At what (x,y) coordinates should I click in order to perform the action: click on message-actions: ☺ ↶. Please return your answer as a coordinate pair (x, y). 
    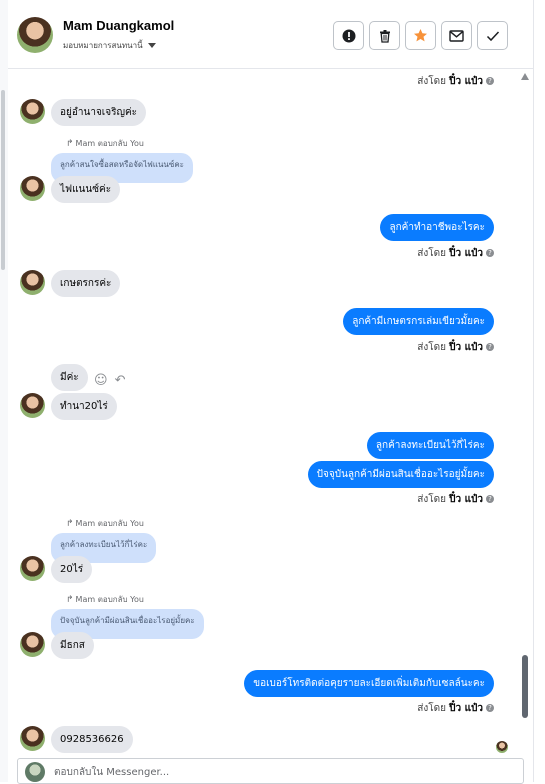
    Looking at the image, I should click on (109, 380).